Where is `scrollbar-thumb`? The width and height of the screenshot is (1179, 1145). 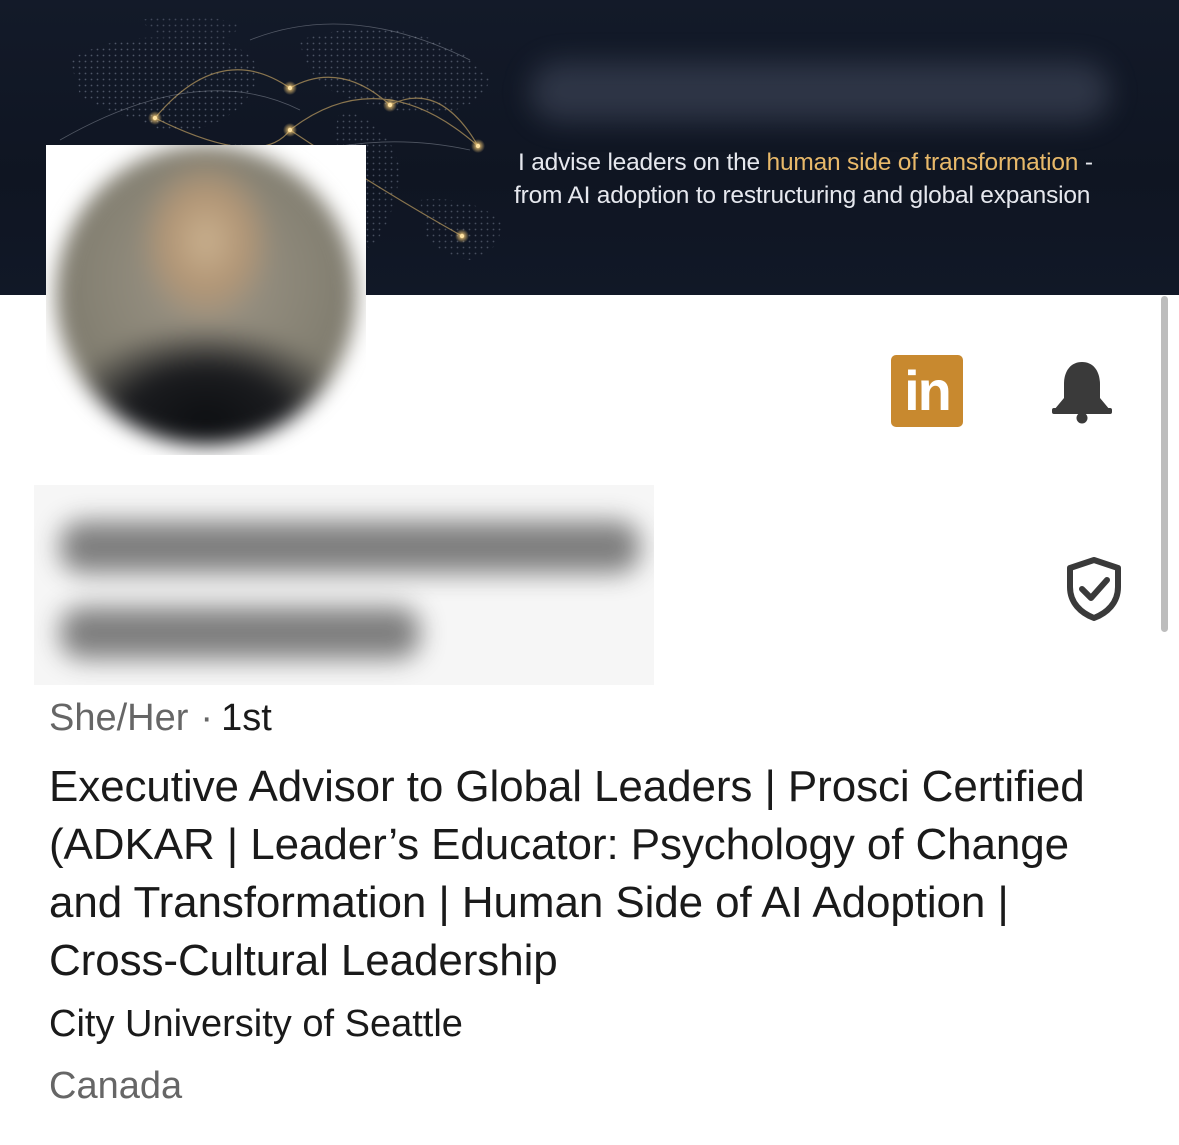
scrollbar-thumb is located at coordinates (1164, 464).